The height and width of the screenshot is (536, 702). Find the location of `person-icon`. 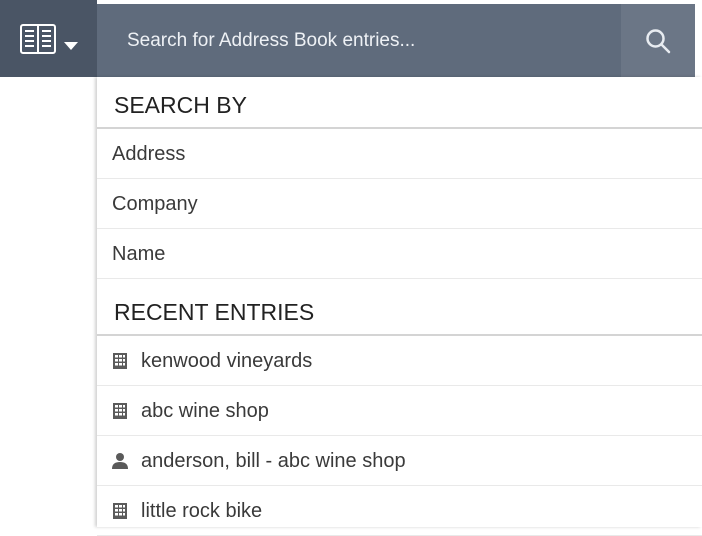

person-icon is located at coordinates (120, 460).